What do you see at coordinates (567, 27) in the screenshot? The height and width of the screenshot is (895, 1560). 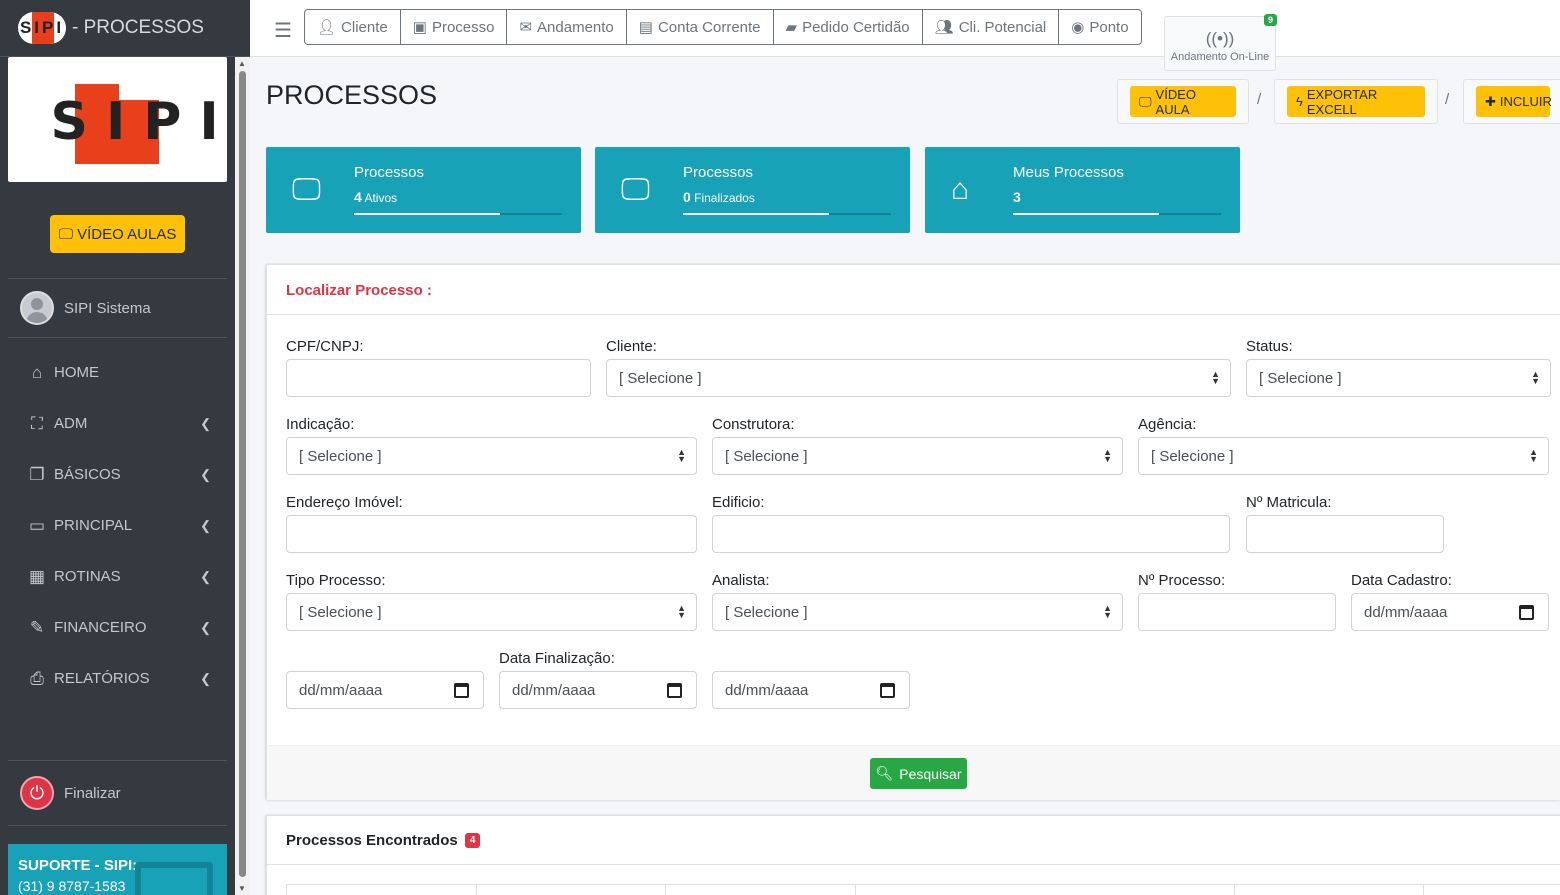 I see `nav-andamento-button: ✉ Andamento` at bounding box center [567, 27].